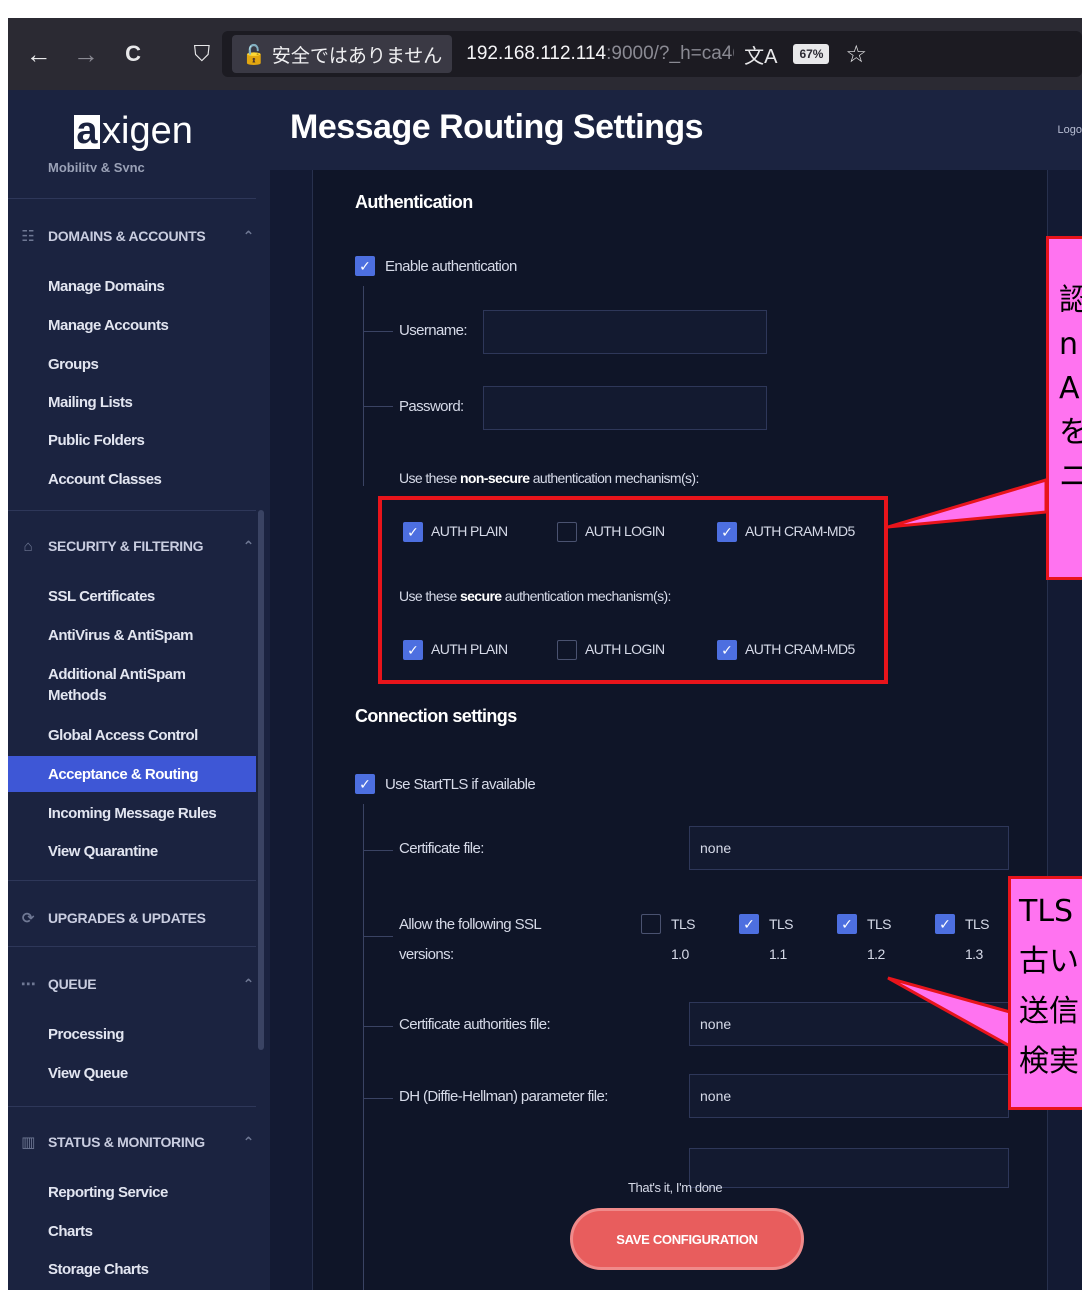  Describe the element at coordinates (849, 1024) in the screenshot. I see `ca-file-input: none` at that location.